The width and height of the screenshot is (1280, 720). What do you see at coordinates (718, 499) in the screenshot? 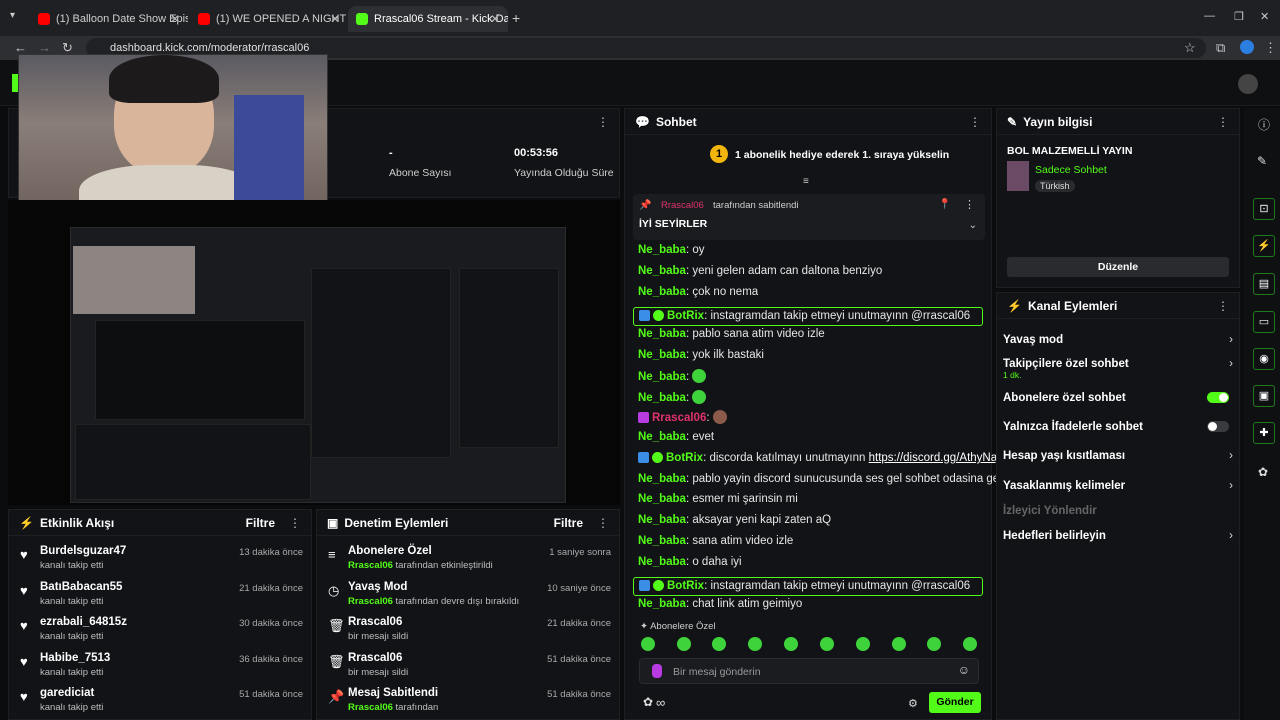
I see `chat-message: Ne_baba: esmer mi şarinsin mi` at bounding box center [718, 499].